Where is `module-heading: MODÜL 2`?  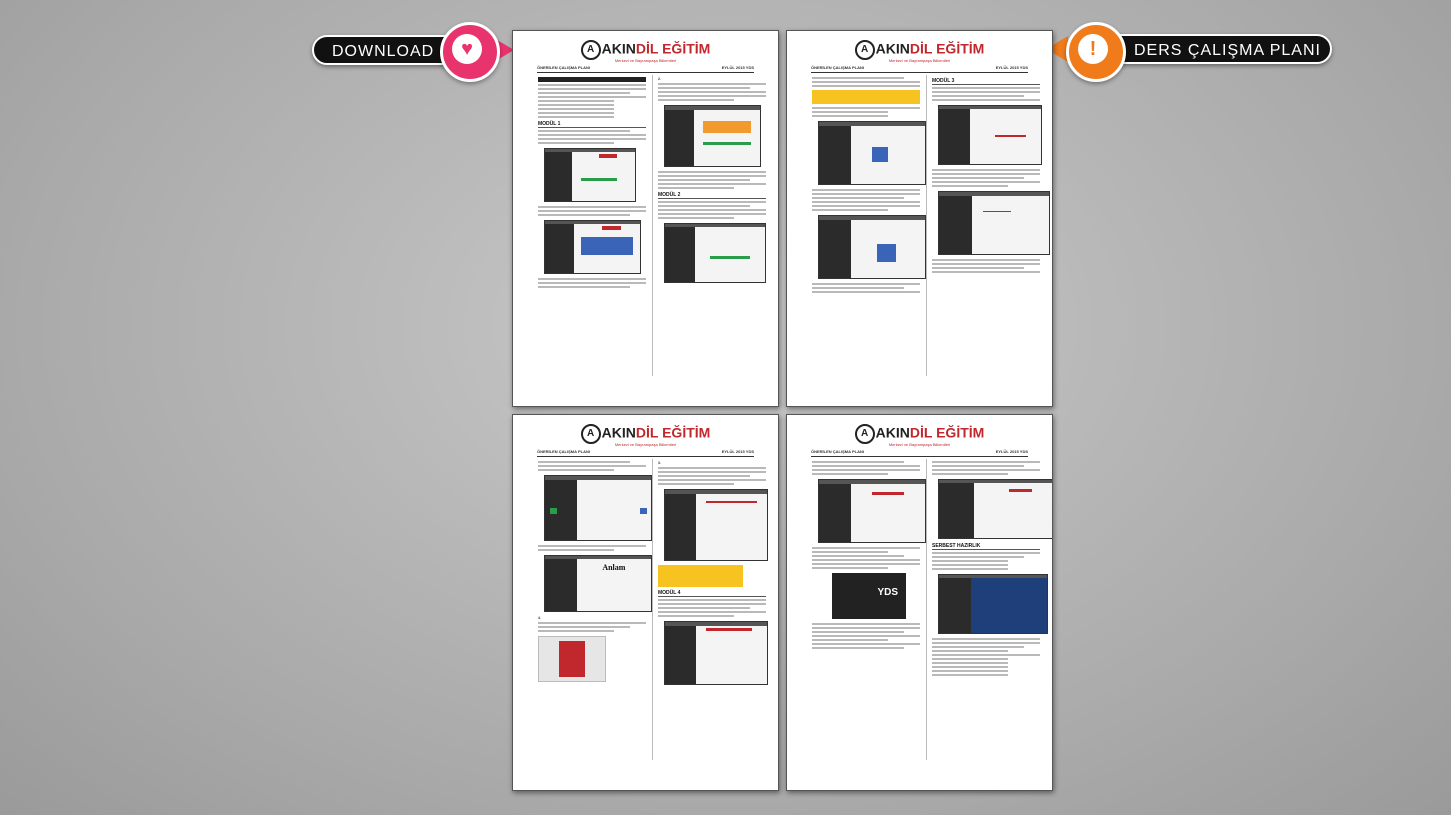 module-heading: MODÜL 2 is located at coordinates (712, 195).